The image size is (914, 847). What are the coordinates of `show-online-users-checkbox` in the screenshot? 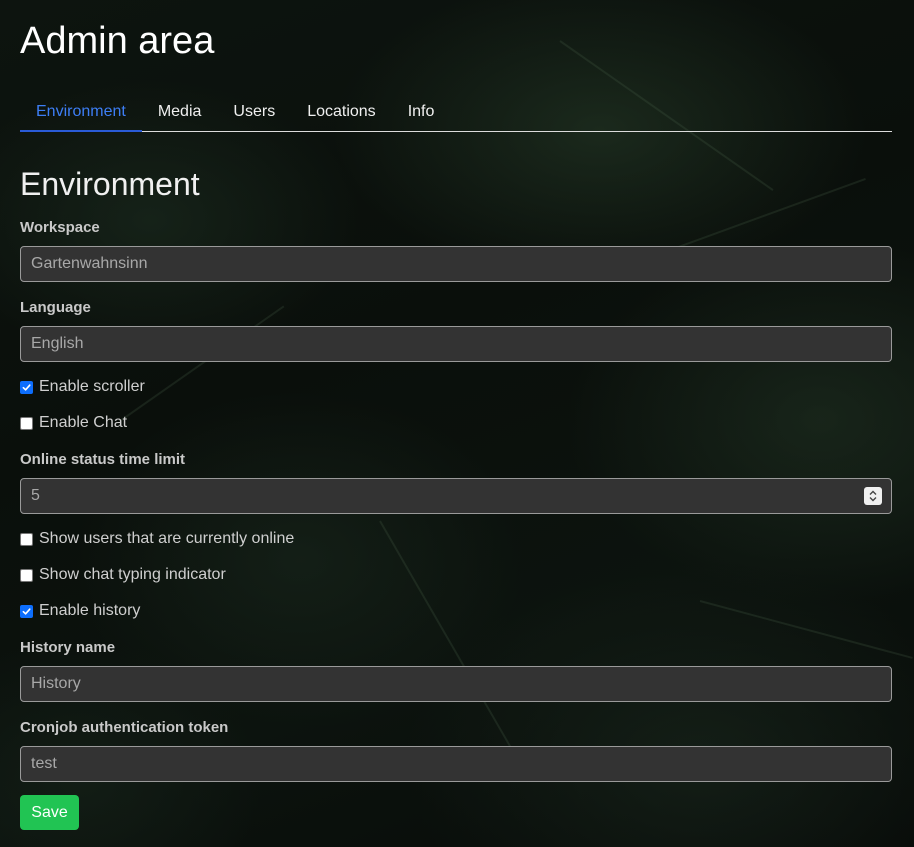 It's located at (26, 539).